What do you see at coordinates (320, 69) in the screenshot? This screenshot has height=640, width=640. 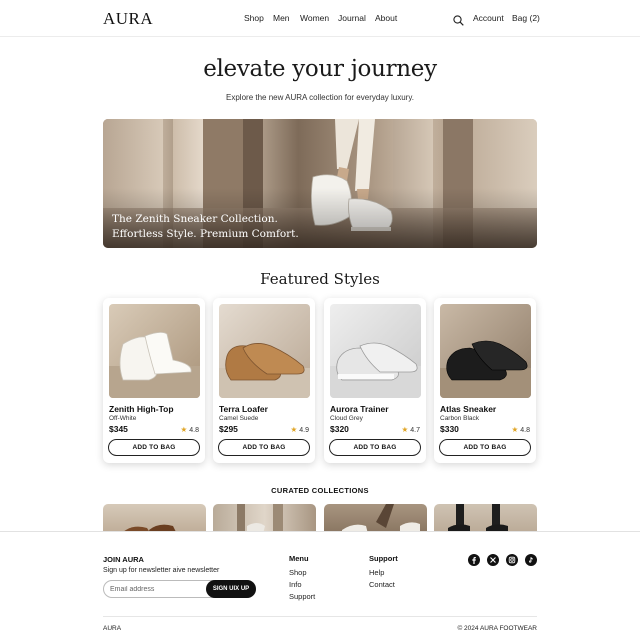 I see `hero-title: elevate your journey` at bounding box center [320, 69].